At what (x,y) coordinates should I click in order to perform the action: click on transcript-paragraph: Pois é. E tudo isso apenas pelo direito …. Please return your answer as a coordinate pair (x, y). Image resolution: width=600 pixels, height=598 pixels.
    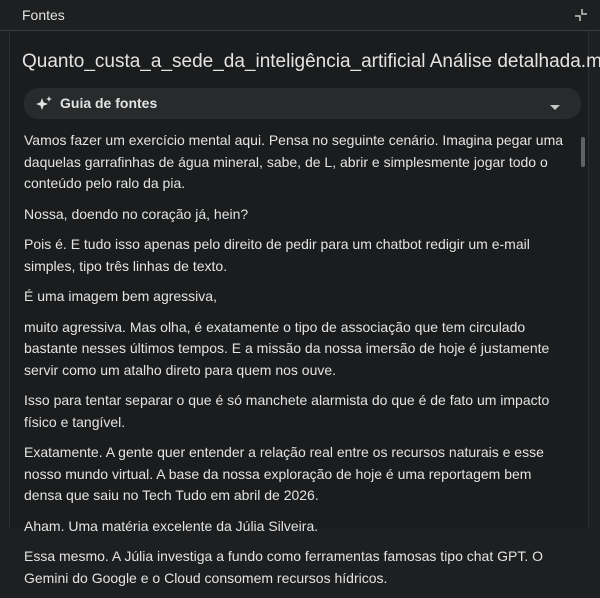
    Looking at the image, I should click on (277, 255).